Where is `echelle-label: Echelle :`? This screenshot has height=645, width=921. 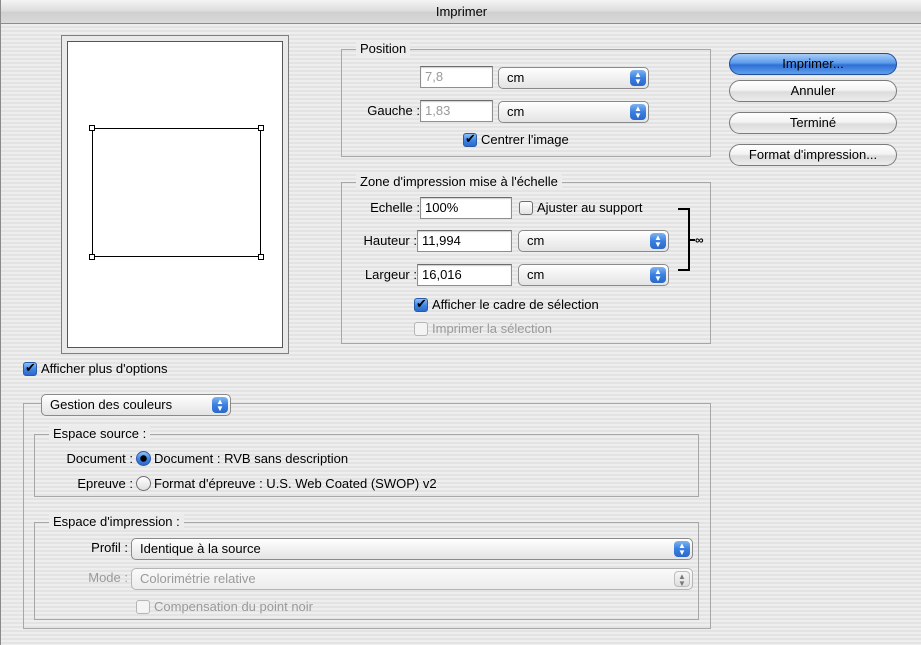
echelle-label: Echelle : is located at coordinates (395, 207).